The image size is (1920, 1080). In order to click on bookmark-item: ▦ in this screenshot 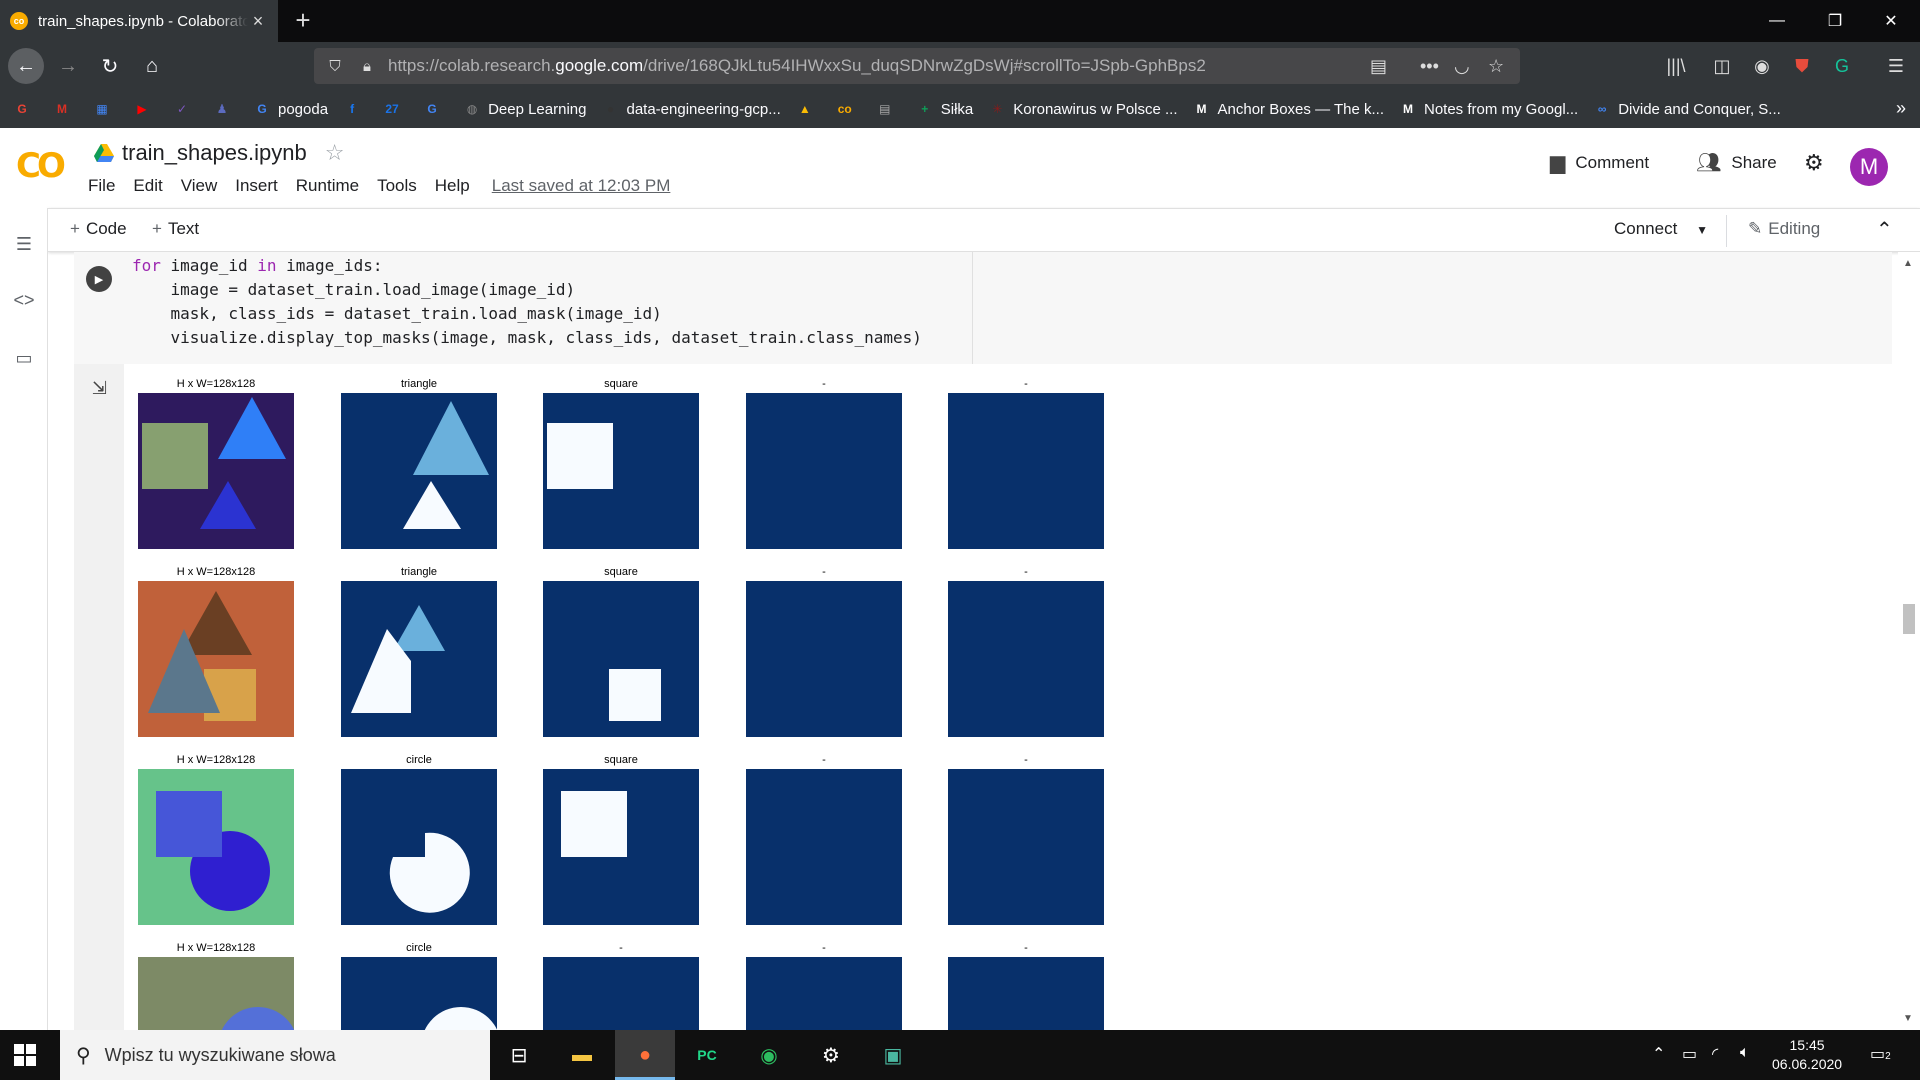, I will do `click(105, 109)`.